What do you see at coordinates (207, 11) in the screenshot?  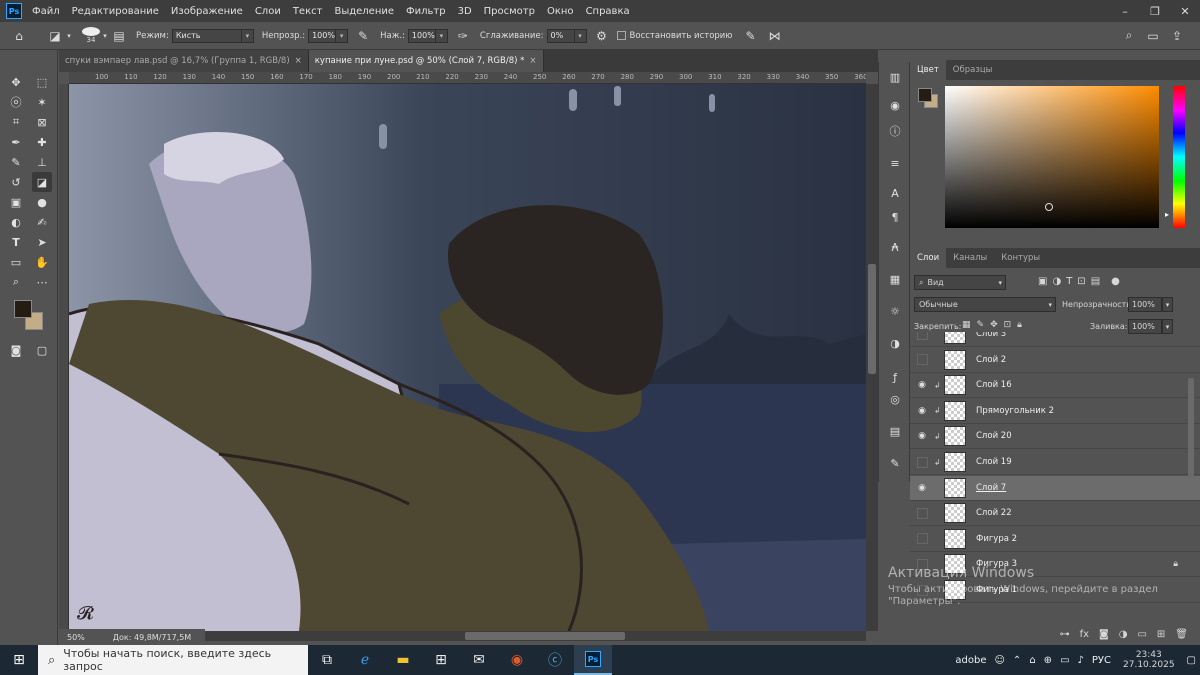 I see `menu-item: Изображение` at bounding box center [207, 11].